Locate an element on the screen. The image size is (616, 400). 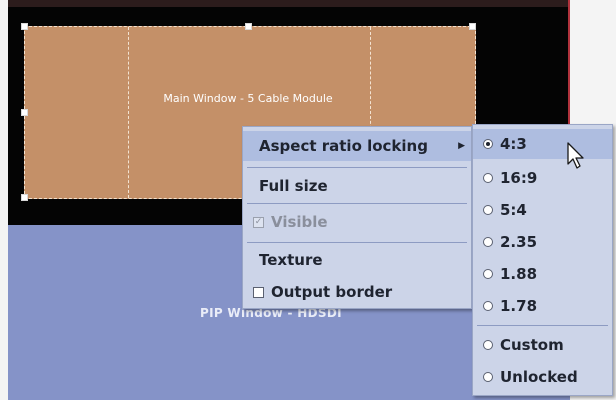
main-window-guide-left is located at coordinates (128, 112).